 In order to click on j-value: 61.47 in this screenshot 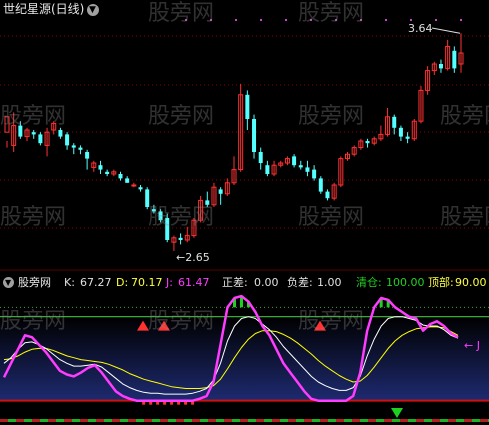, I will do `click(194, 282)`.